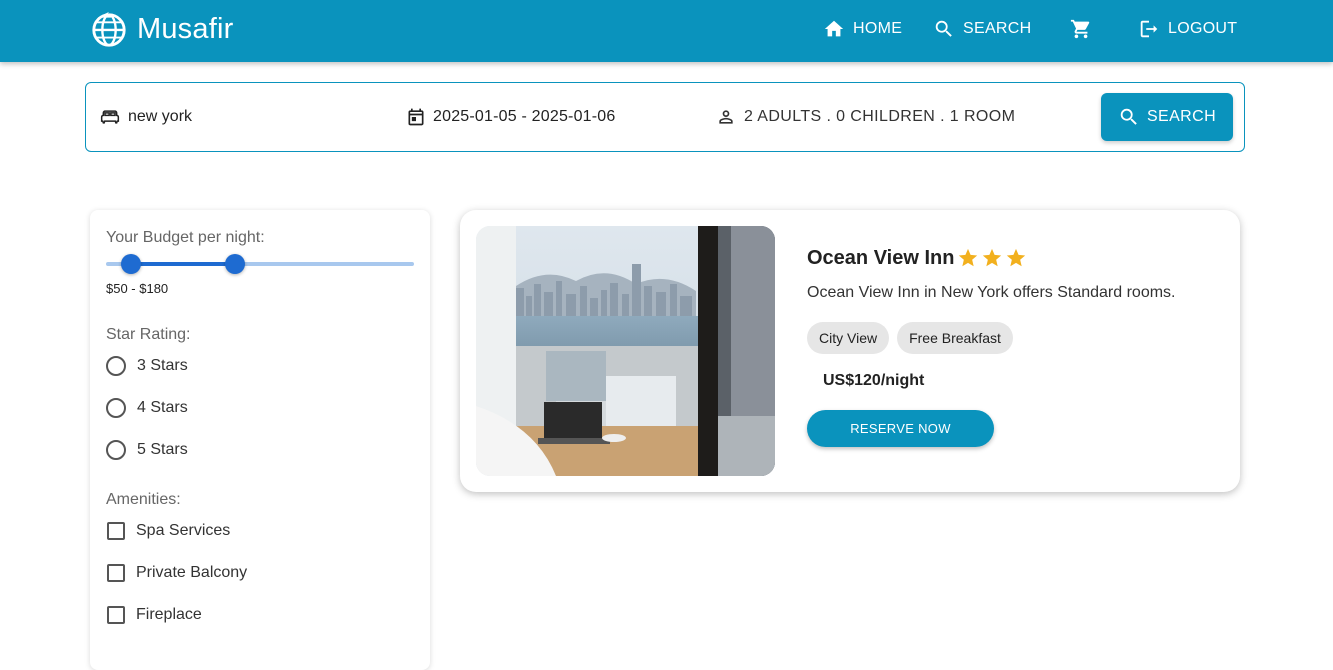 The width and height of the screenshot is (1333, 670). What do you see at coordinates (185, 237) in the screenshot?
I see `budget-label: Your Budget per night:` at bounding box center [185, 237].